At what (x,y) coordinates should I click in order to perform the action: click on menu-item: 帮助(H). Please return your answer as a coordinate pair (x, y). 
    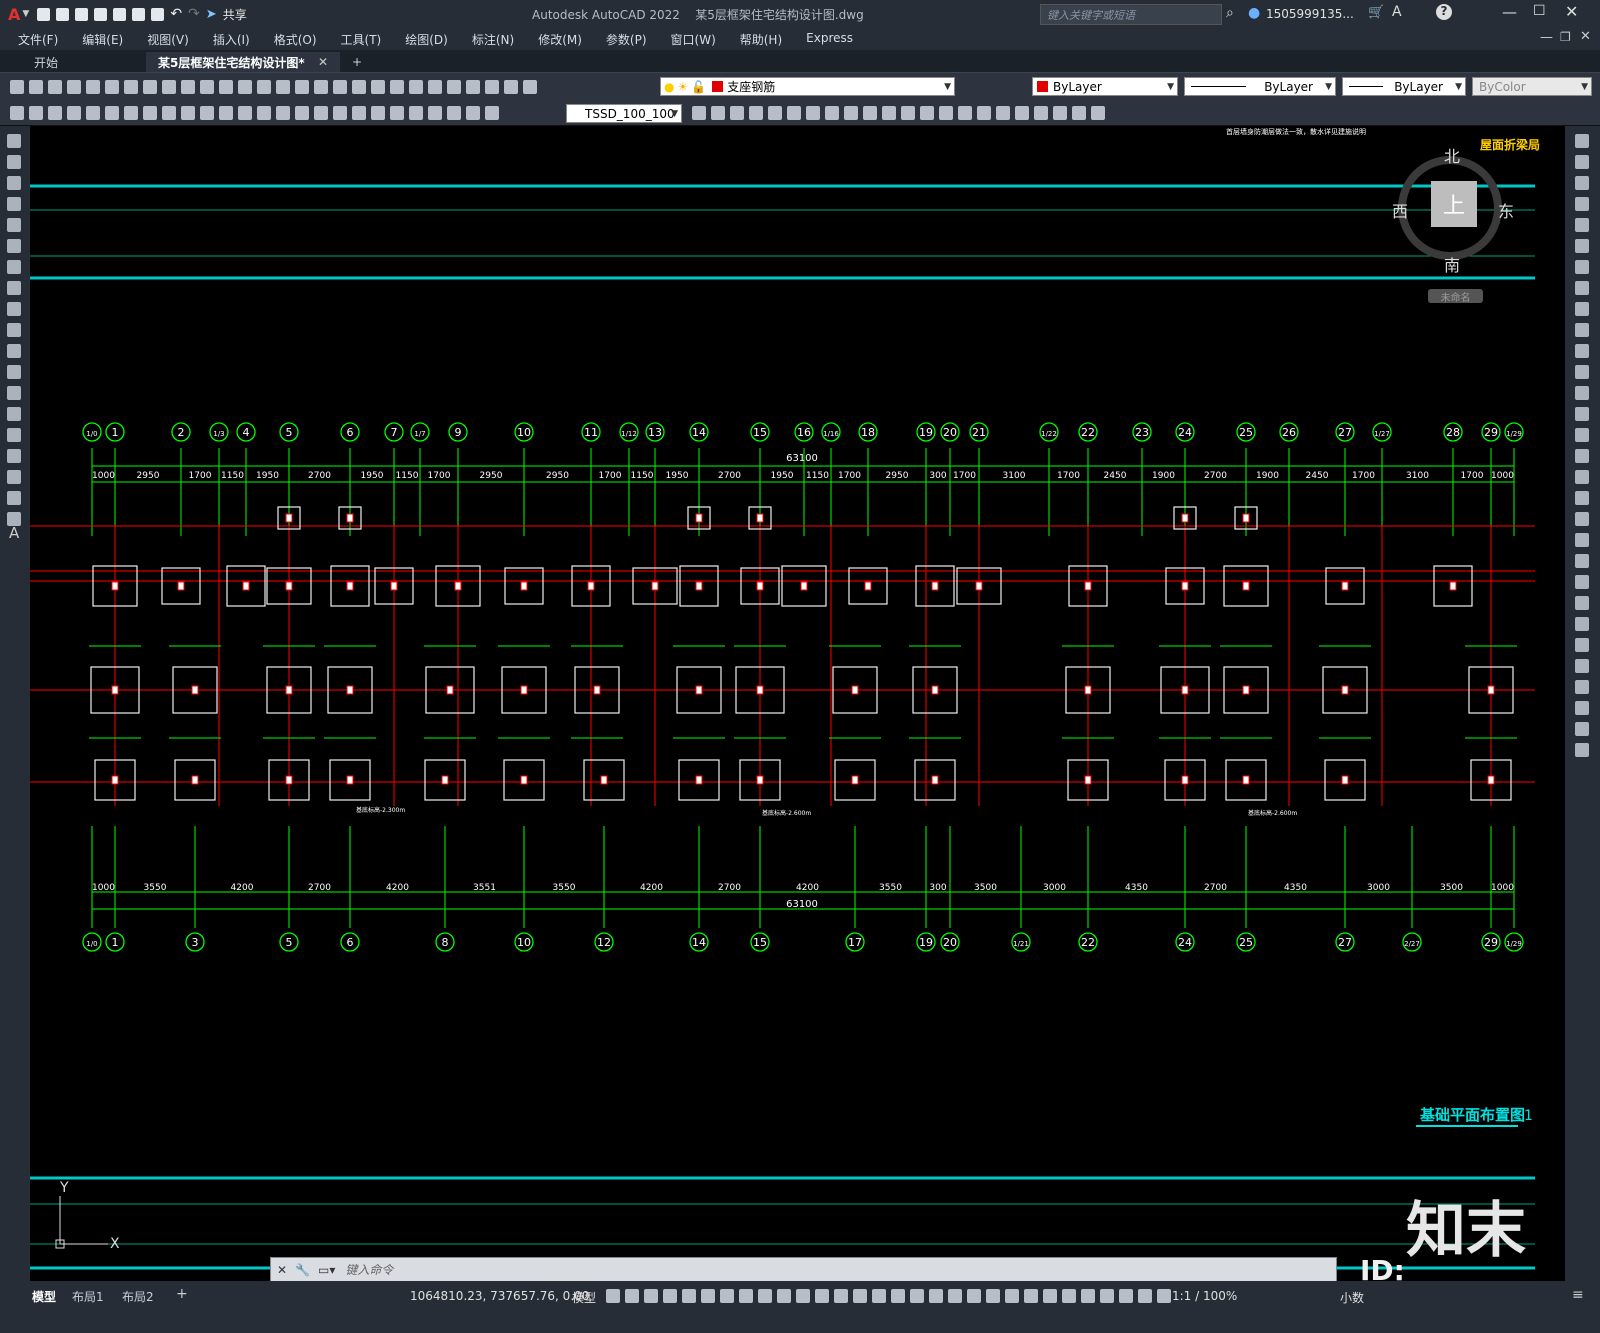
    Looking at the image, I should click on (761, 39).